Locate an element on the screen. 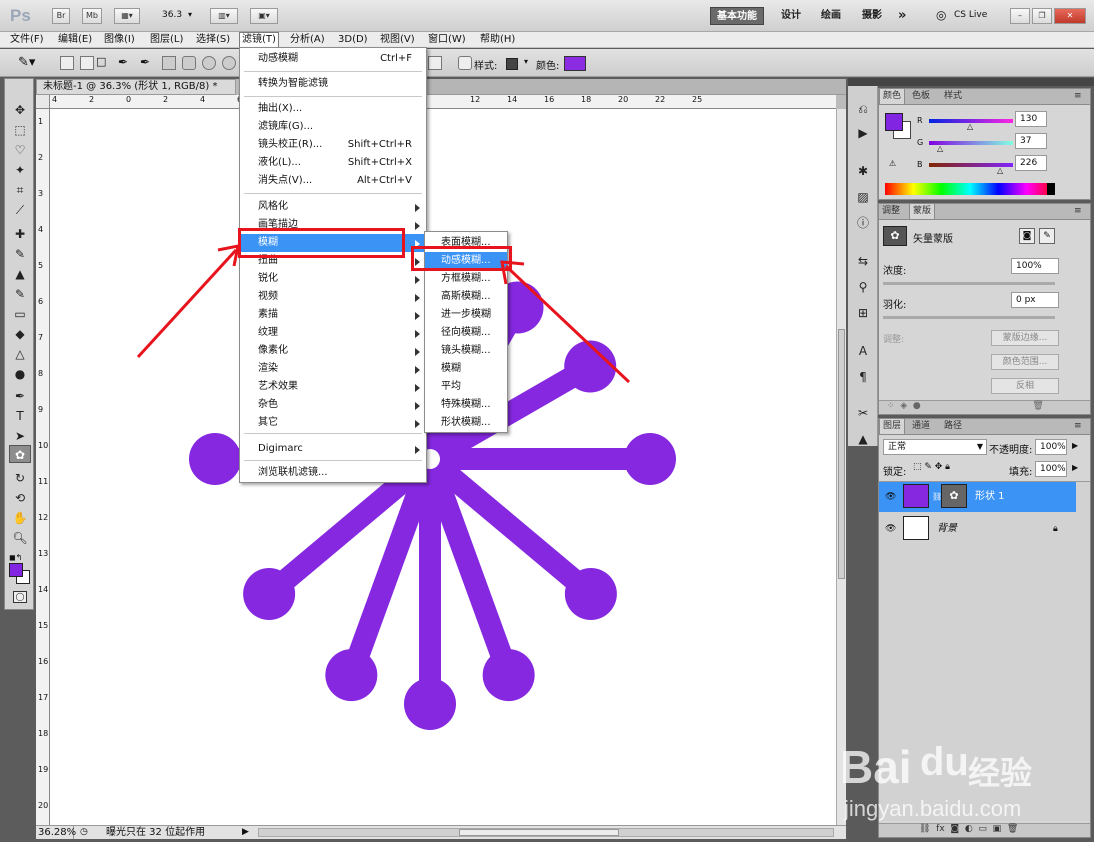  bridge-button: Br is located at coordinates (61, 16).